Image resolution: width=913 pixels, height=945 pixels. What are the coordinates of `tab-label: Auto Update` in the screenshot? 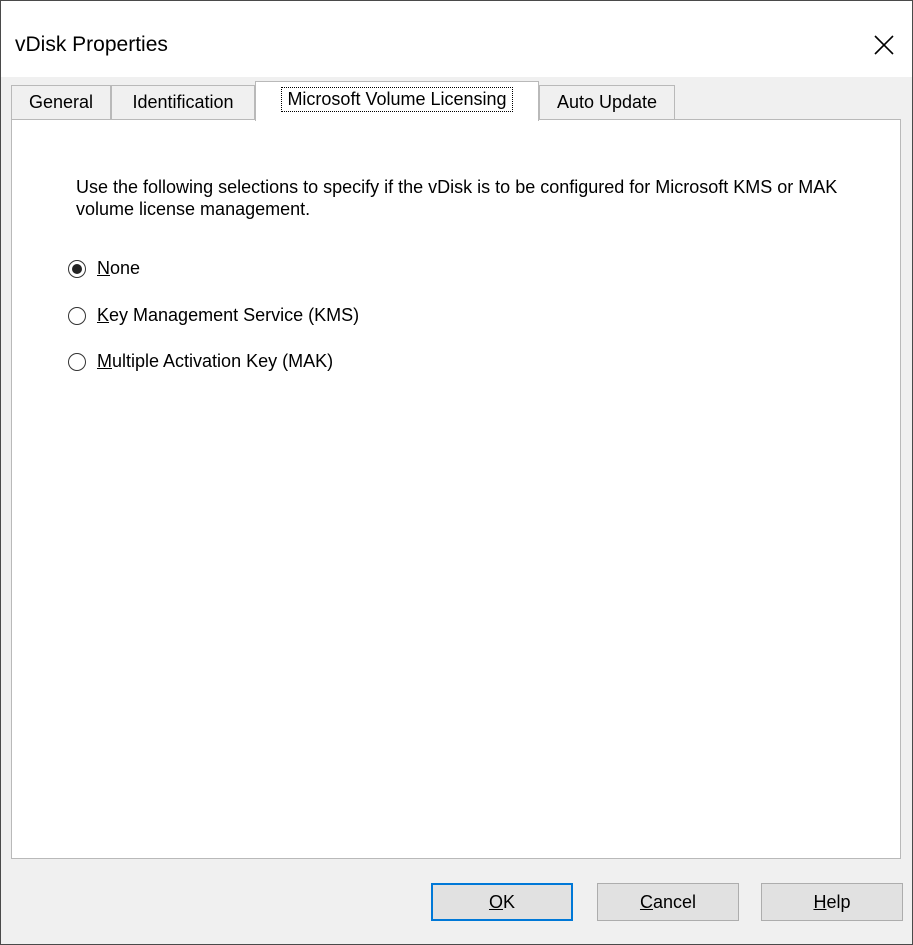 It's located at (607, 102).